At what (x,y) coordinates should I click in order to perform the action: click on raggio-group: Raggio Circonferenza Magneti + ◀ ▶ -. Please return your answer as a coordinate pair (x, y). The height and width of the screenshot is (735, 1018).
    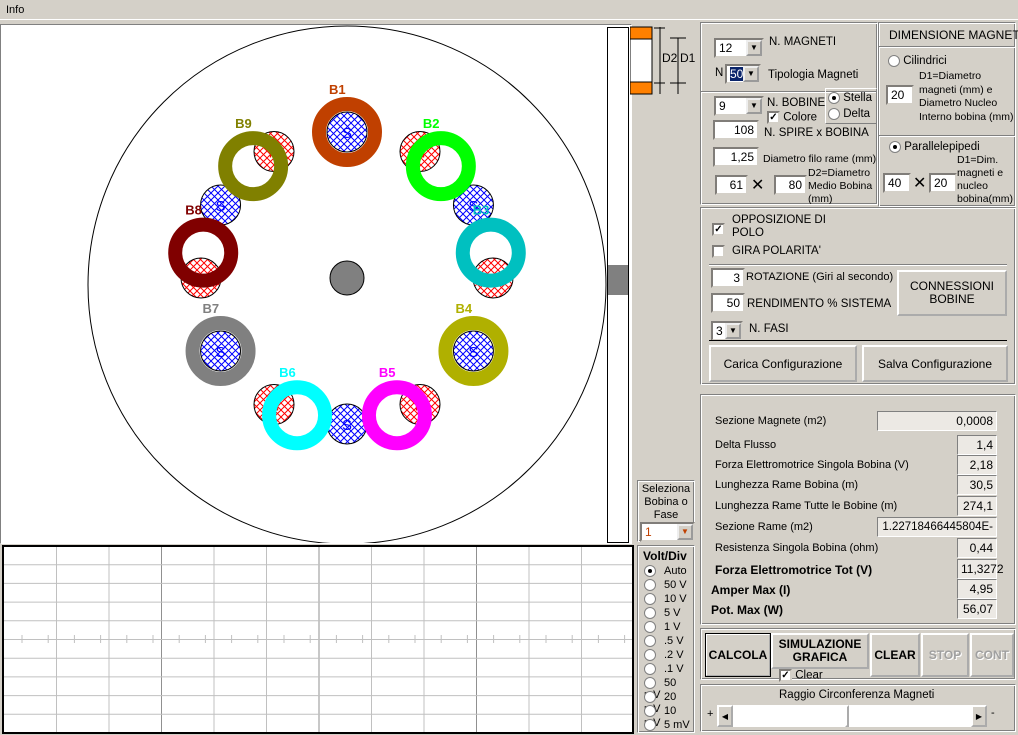
    Looking at the image, I should click on (858, 708).